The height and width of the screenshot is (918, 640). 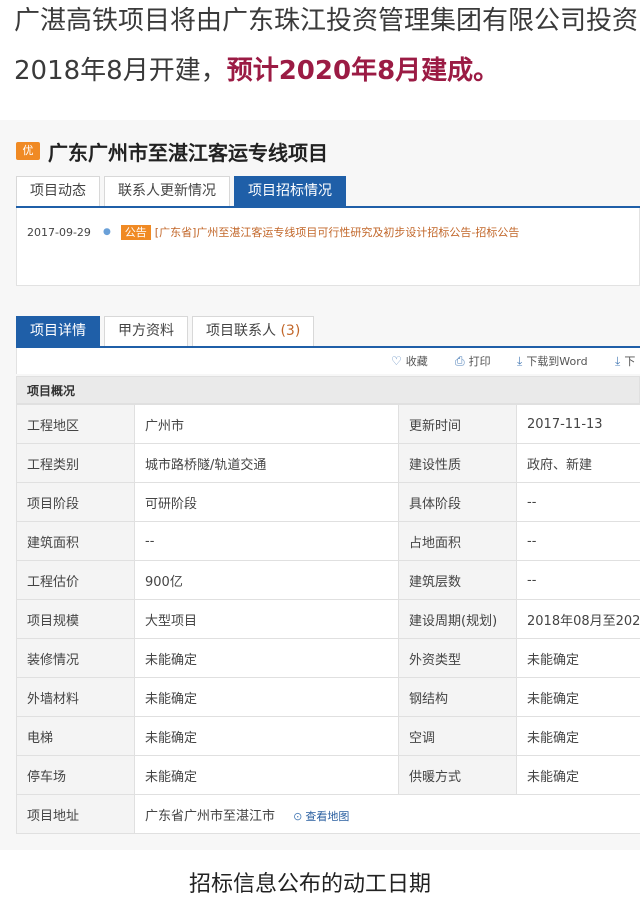 I want to click on field-value: 900亿, so click(x=266, y=580).